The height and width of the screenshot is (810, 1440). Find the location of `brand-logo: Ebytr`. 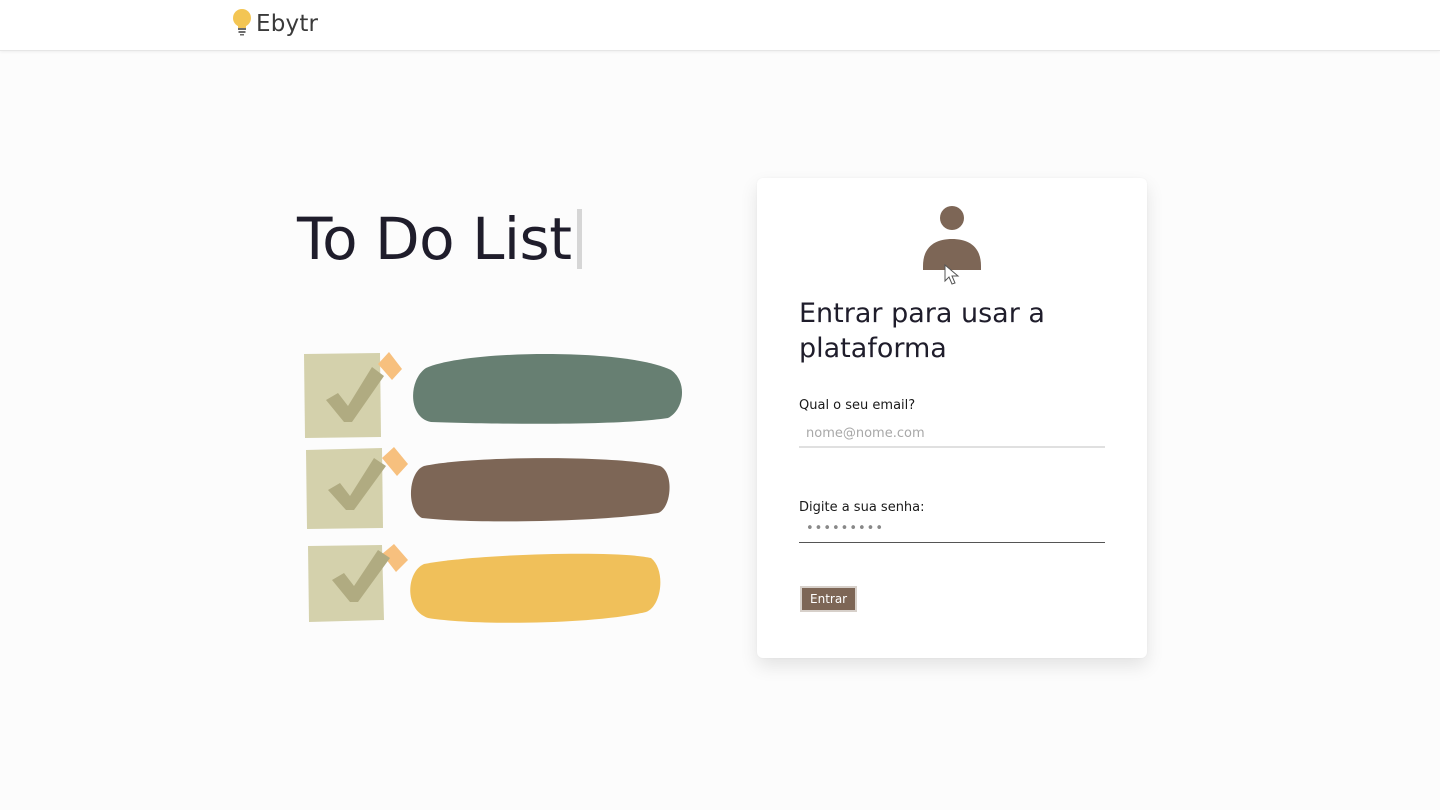

brand-logo: Ebytr is located at coordinates (274, 24).